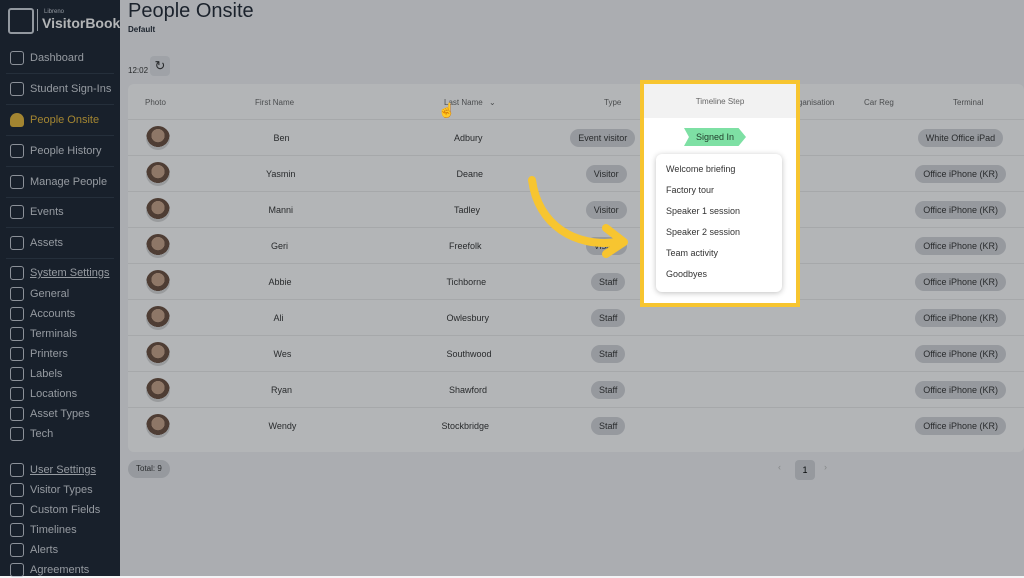  What do you see at coordinates (690, 190) in the screenshot?
I see `timeline-option-factory-tour: Factory tour` at bounding box center [690, 190].